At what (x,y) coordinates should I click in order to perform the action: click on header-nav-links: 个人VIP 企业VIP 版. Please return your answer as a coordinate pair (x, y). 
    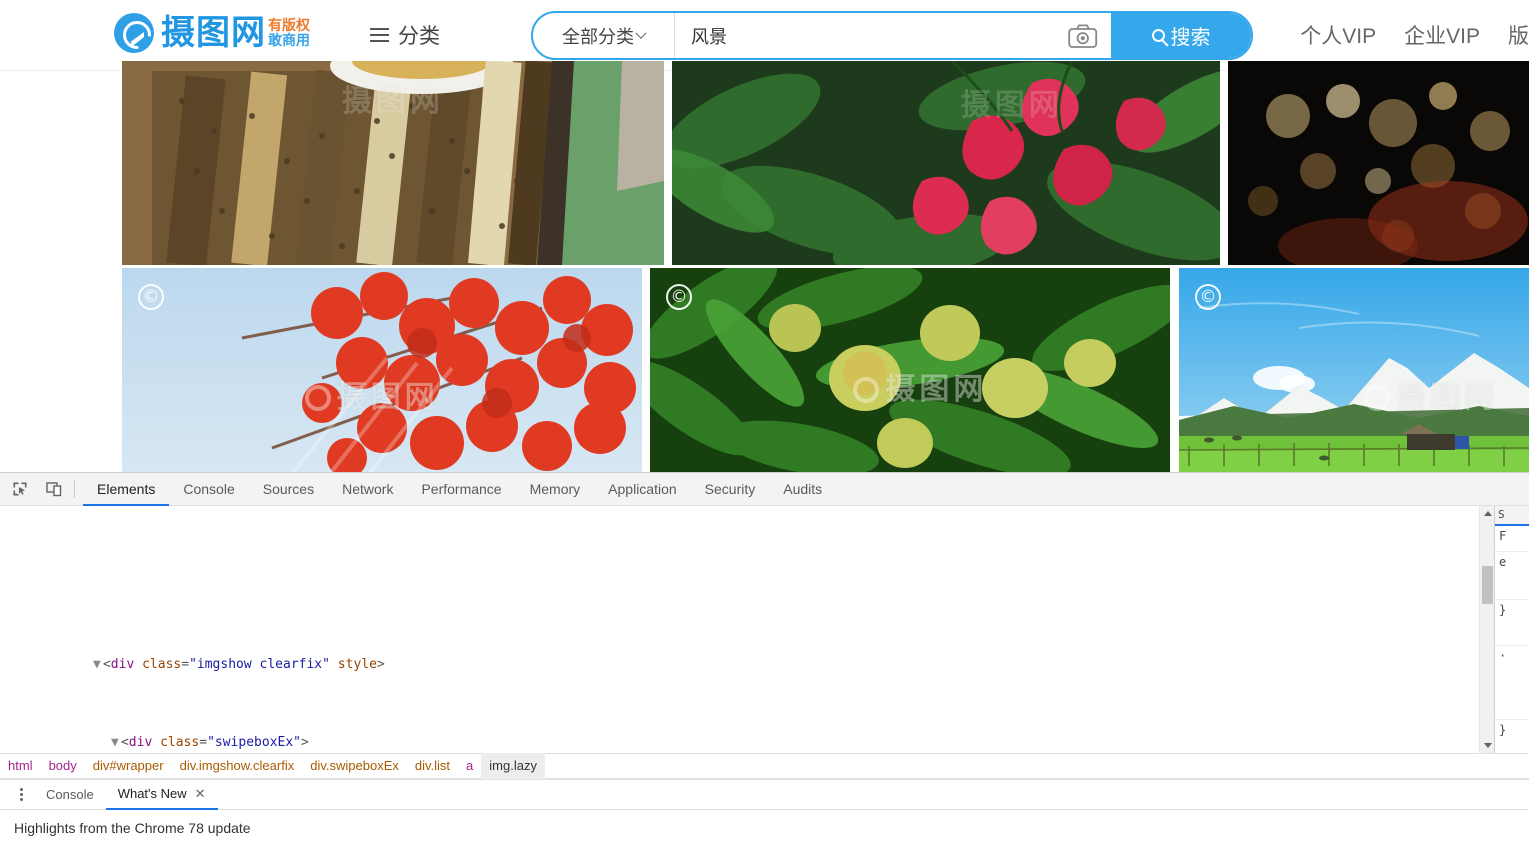
    Looking at the image, I should click on (1414, 35).